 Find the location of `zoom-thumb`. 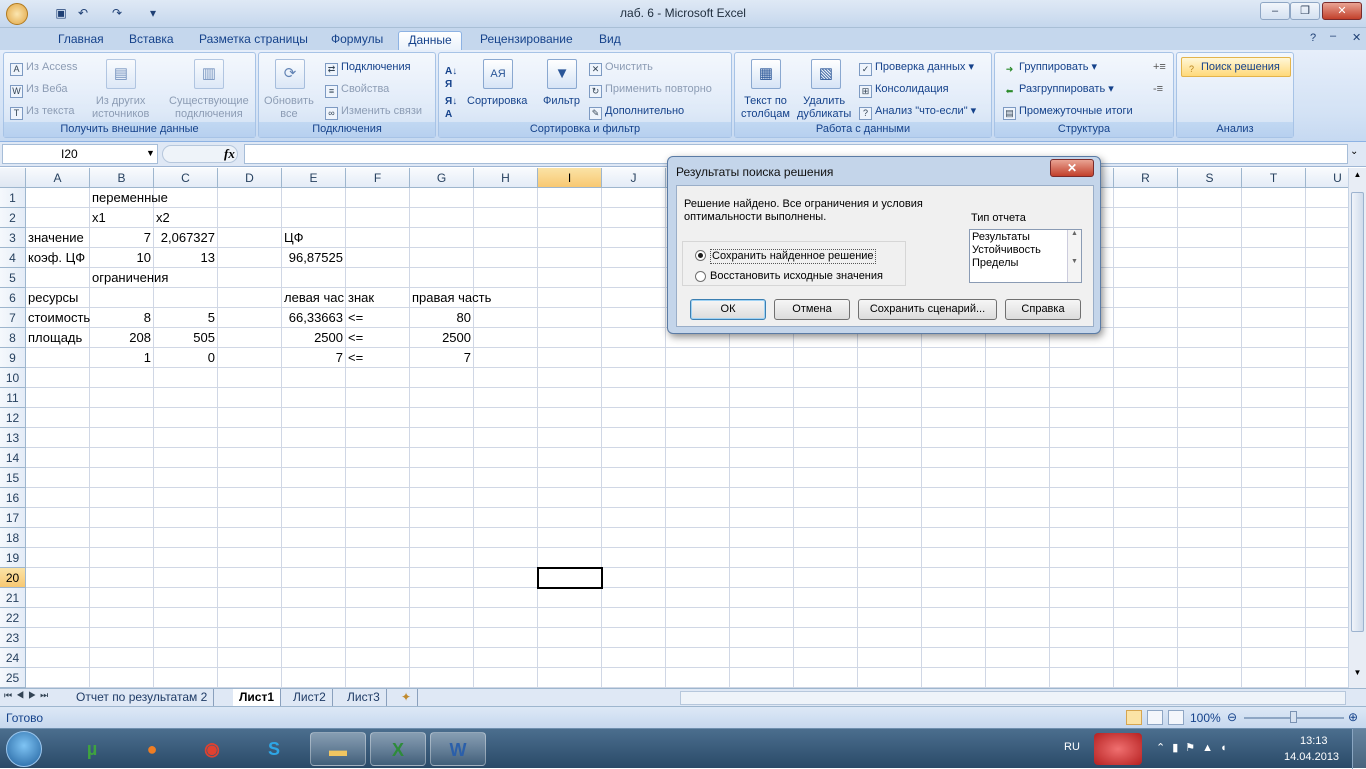

zoom-thumb is located at coordinates (1293, 717).